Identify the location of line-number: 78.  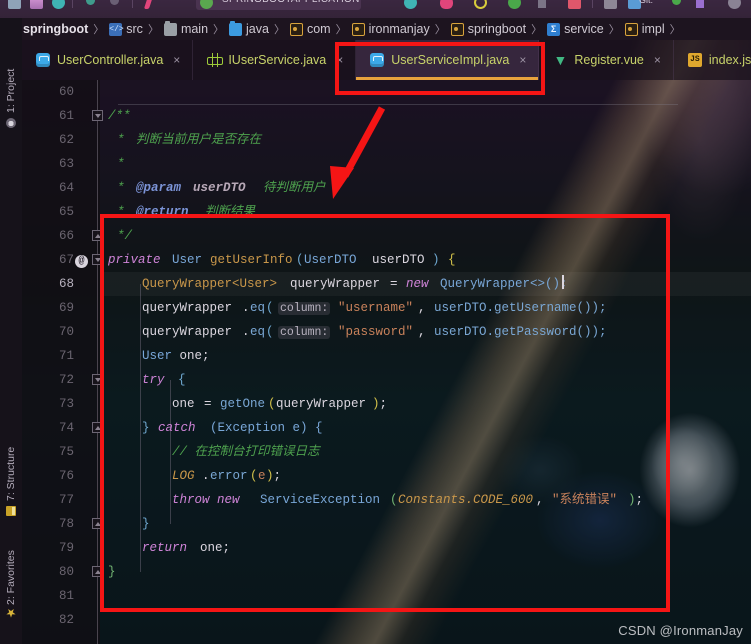
(66, 524).